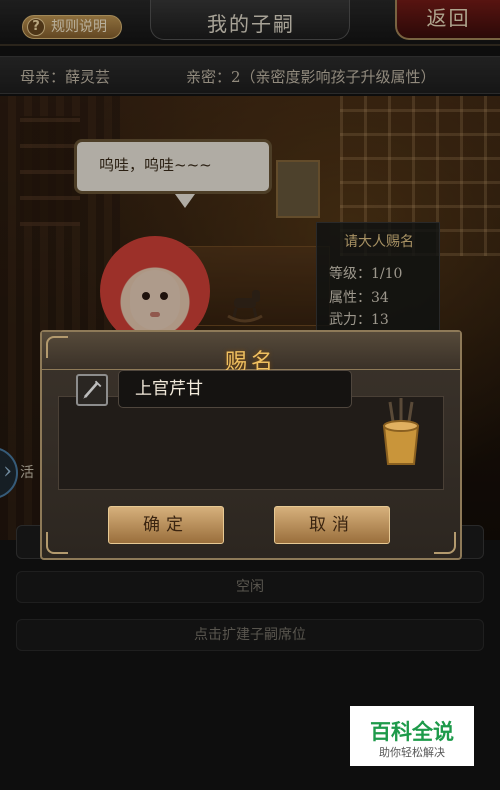 This screenshot has height=790, width=500. I want to click on cancel-button: 取消, so click(332, 525).